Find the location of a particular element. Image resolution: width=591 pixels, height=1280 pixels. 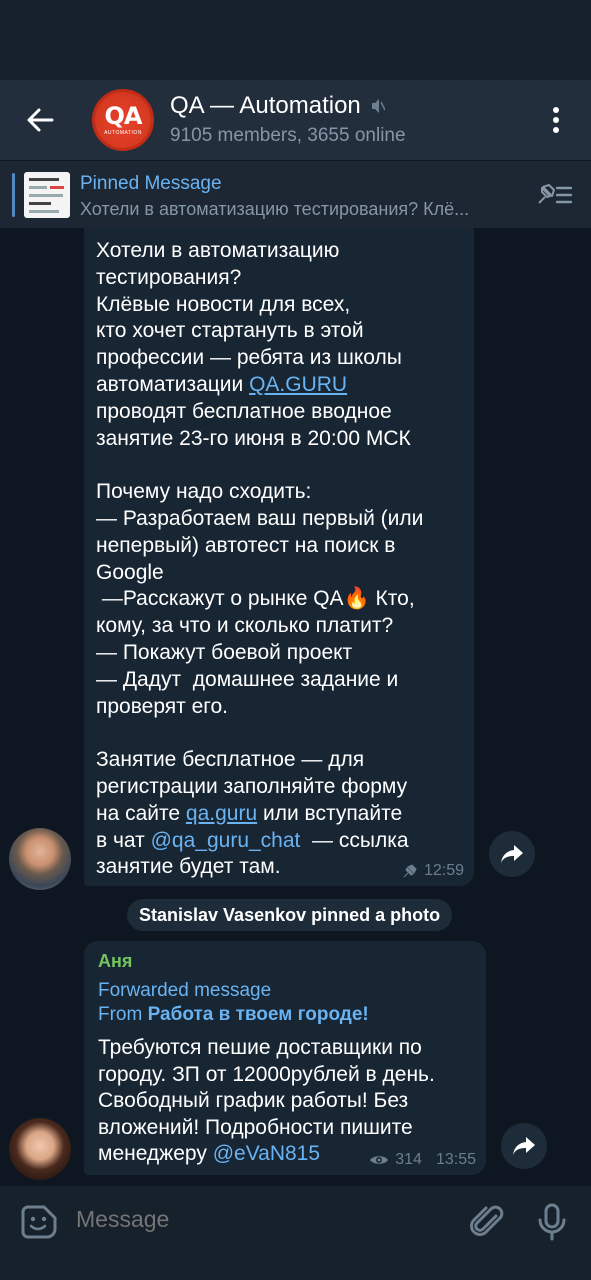

pinned-thumbnail is located at coordinates (47, 195).